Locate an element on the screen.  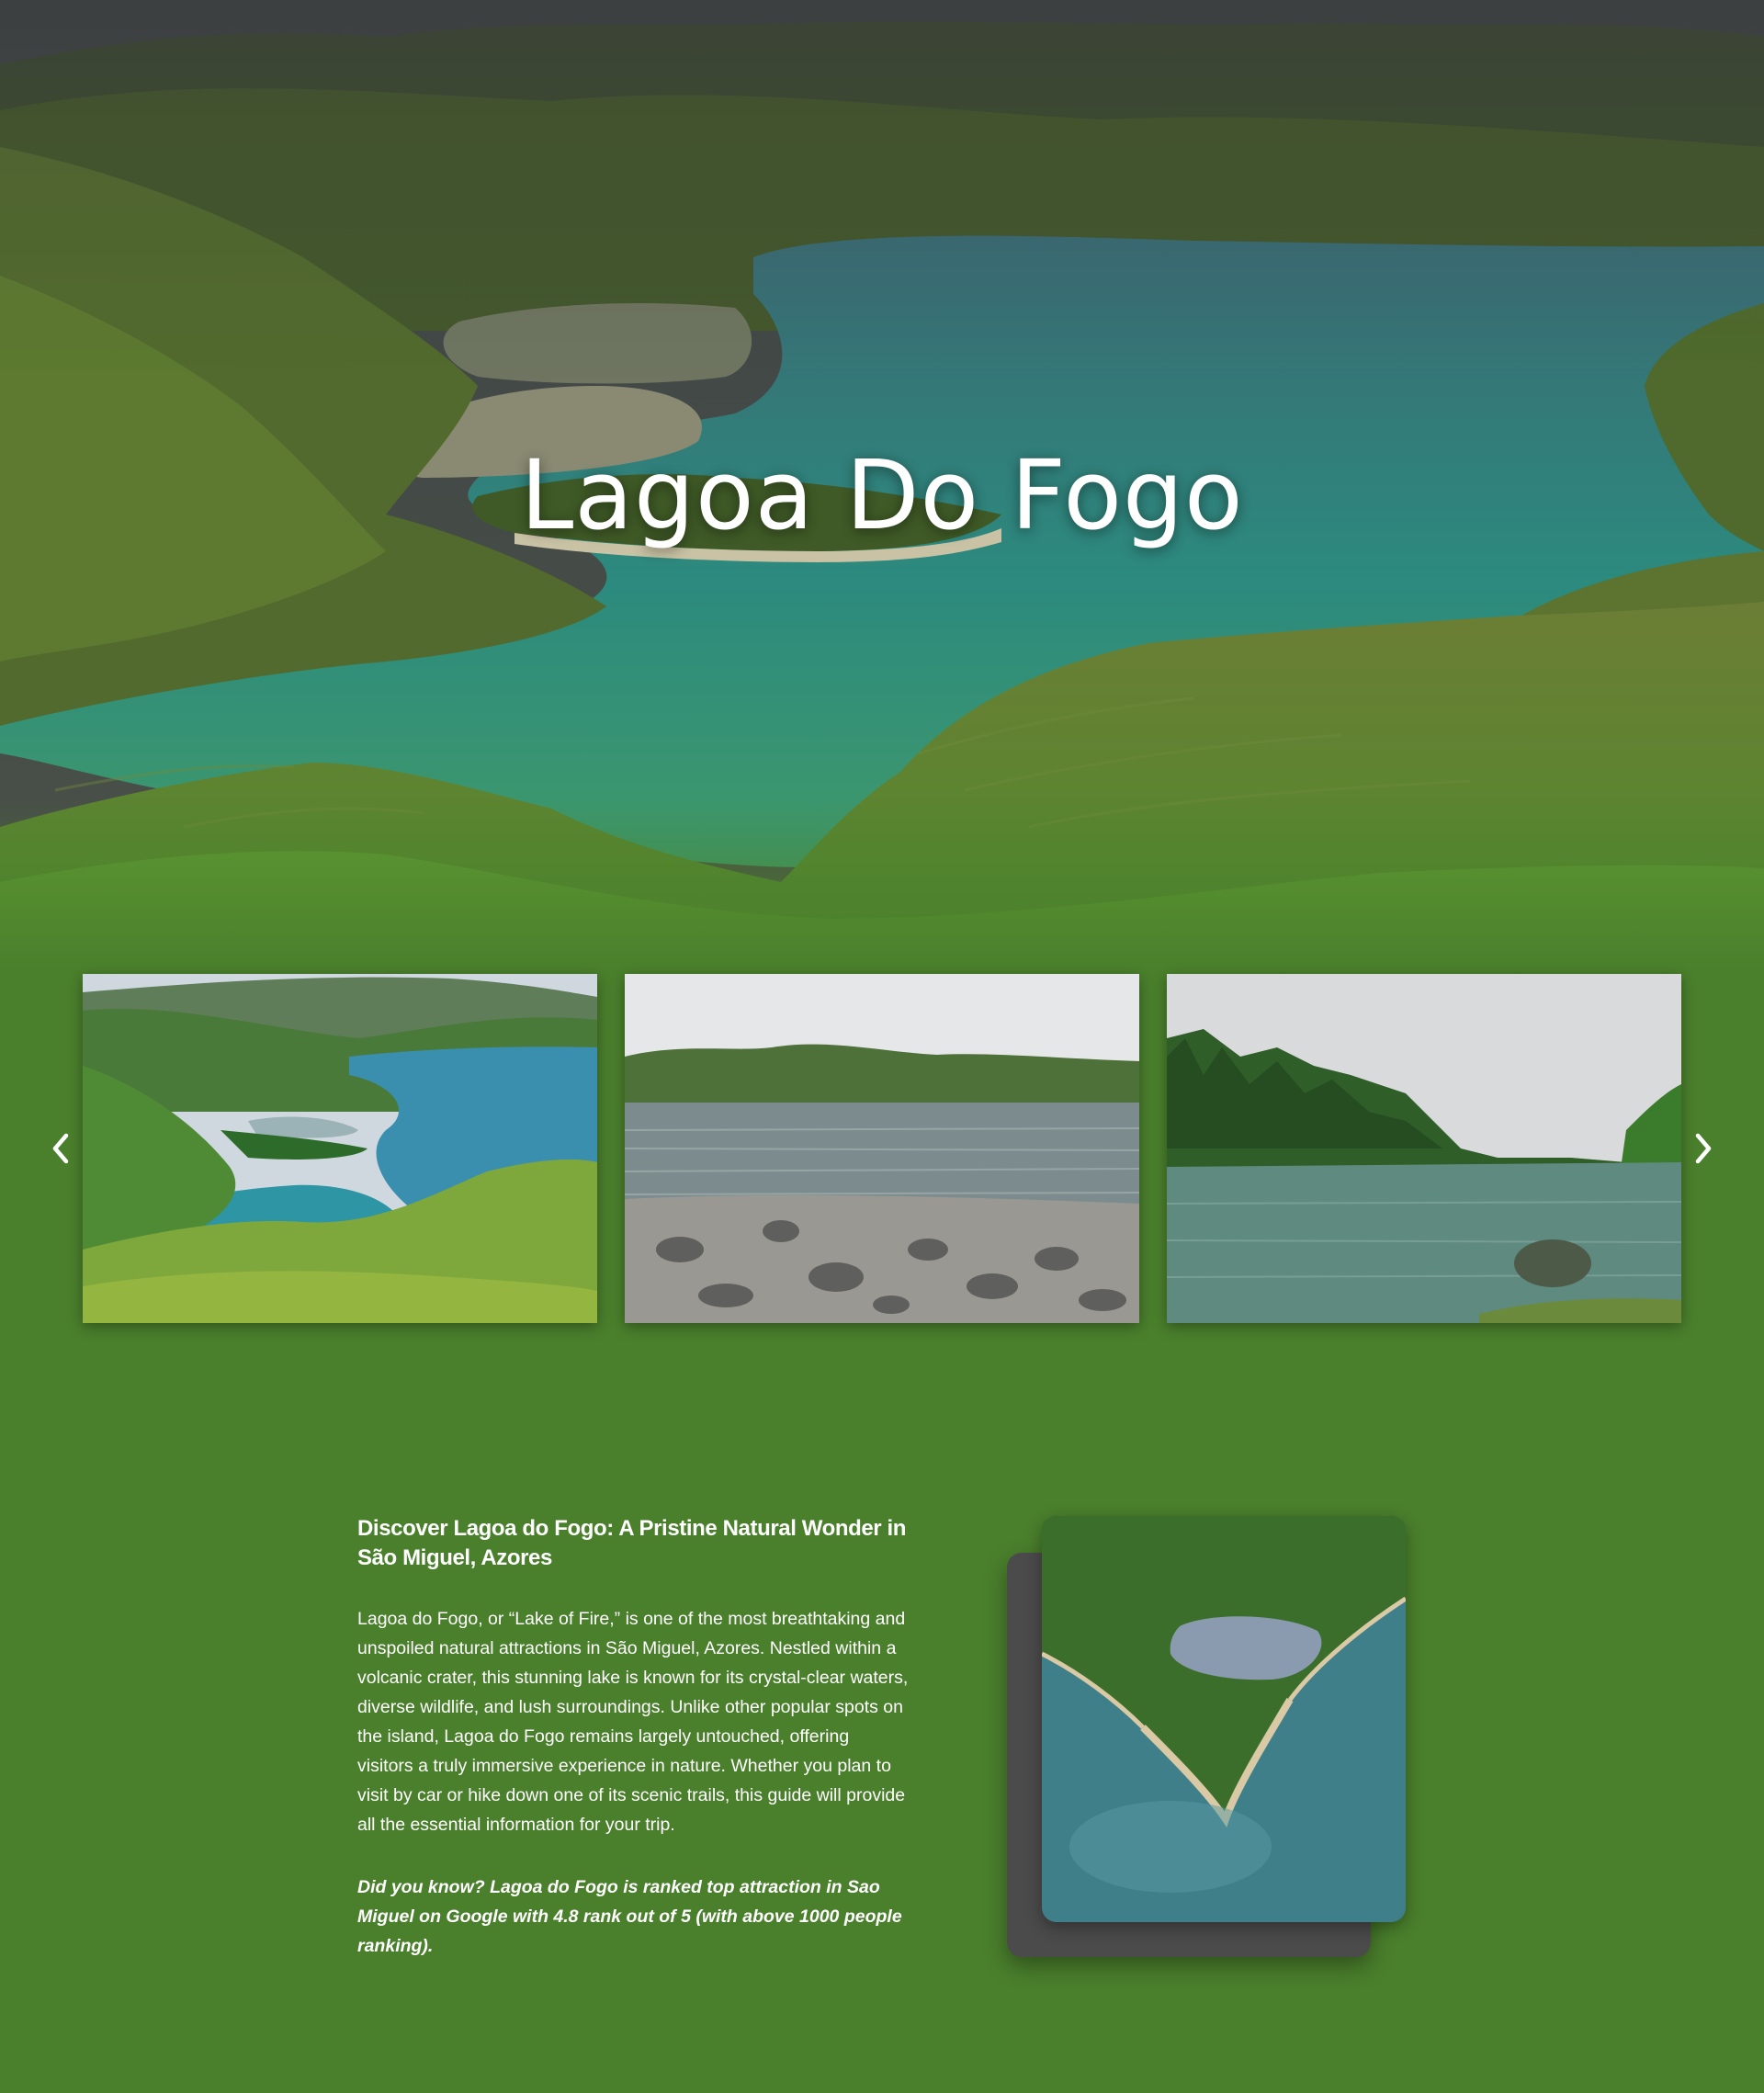
carousel-slide-rocky-shore is located at coordinates (882, 1148).